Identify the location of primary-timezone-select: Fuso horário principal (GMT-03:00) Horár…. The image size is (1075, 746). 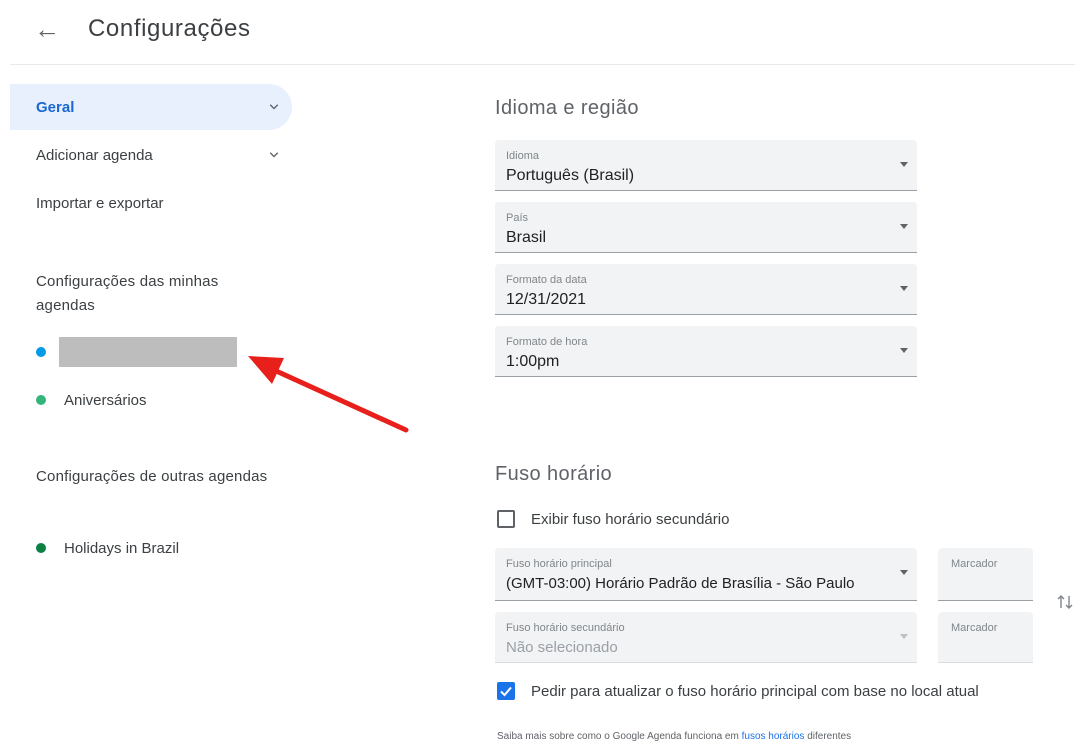
(706, 574).